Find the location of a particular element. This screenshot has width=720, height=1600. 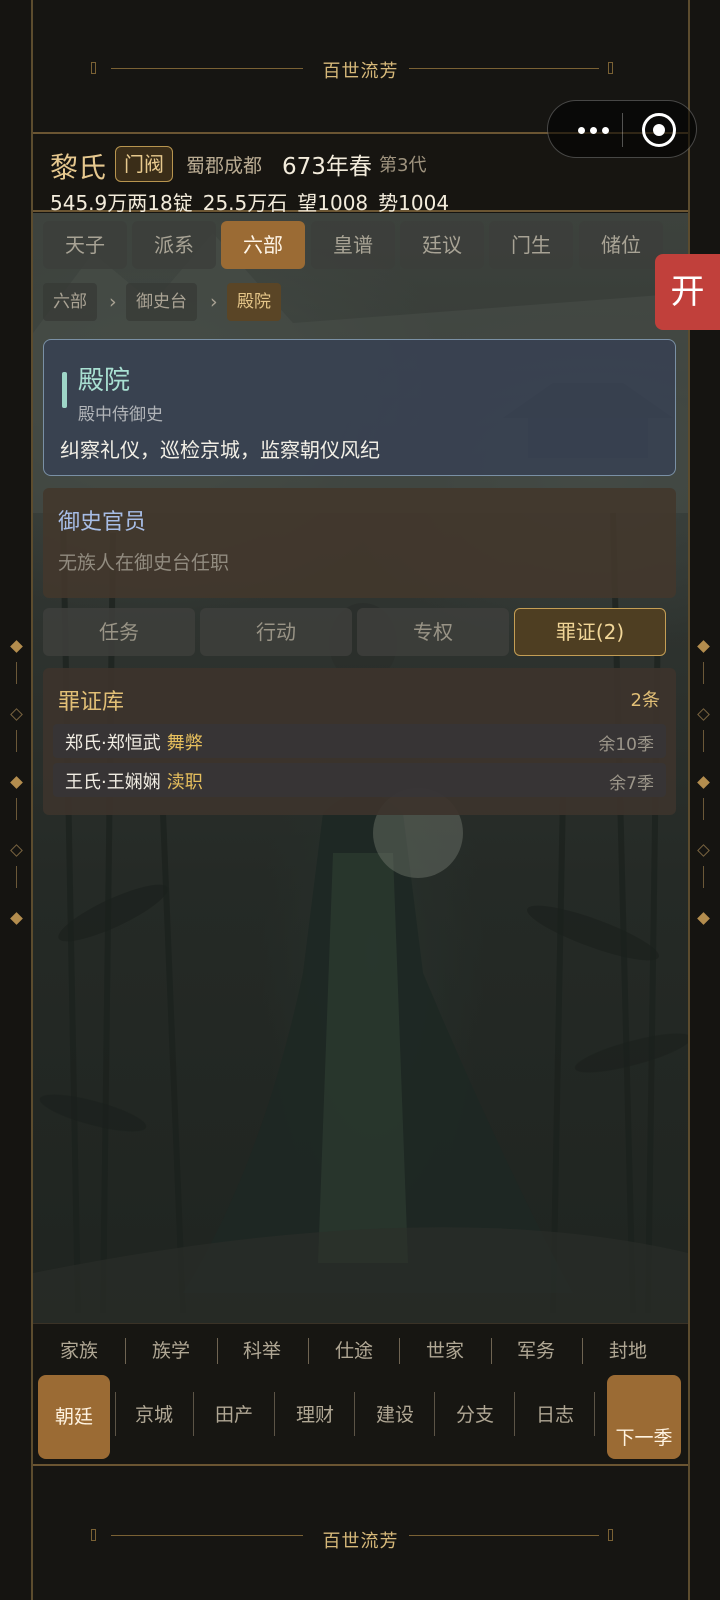

stat-prestige: 望1008 is located at coordinates (333, 203).